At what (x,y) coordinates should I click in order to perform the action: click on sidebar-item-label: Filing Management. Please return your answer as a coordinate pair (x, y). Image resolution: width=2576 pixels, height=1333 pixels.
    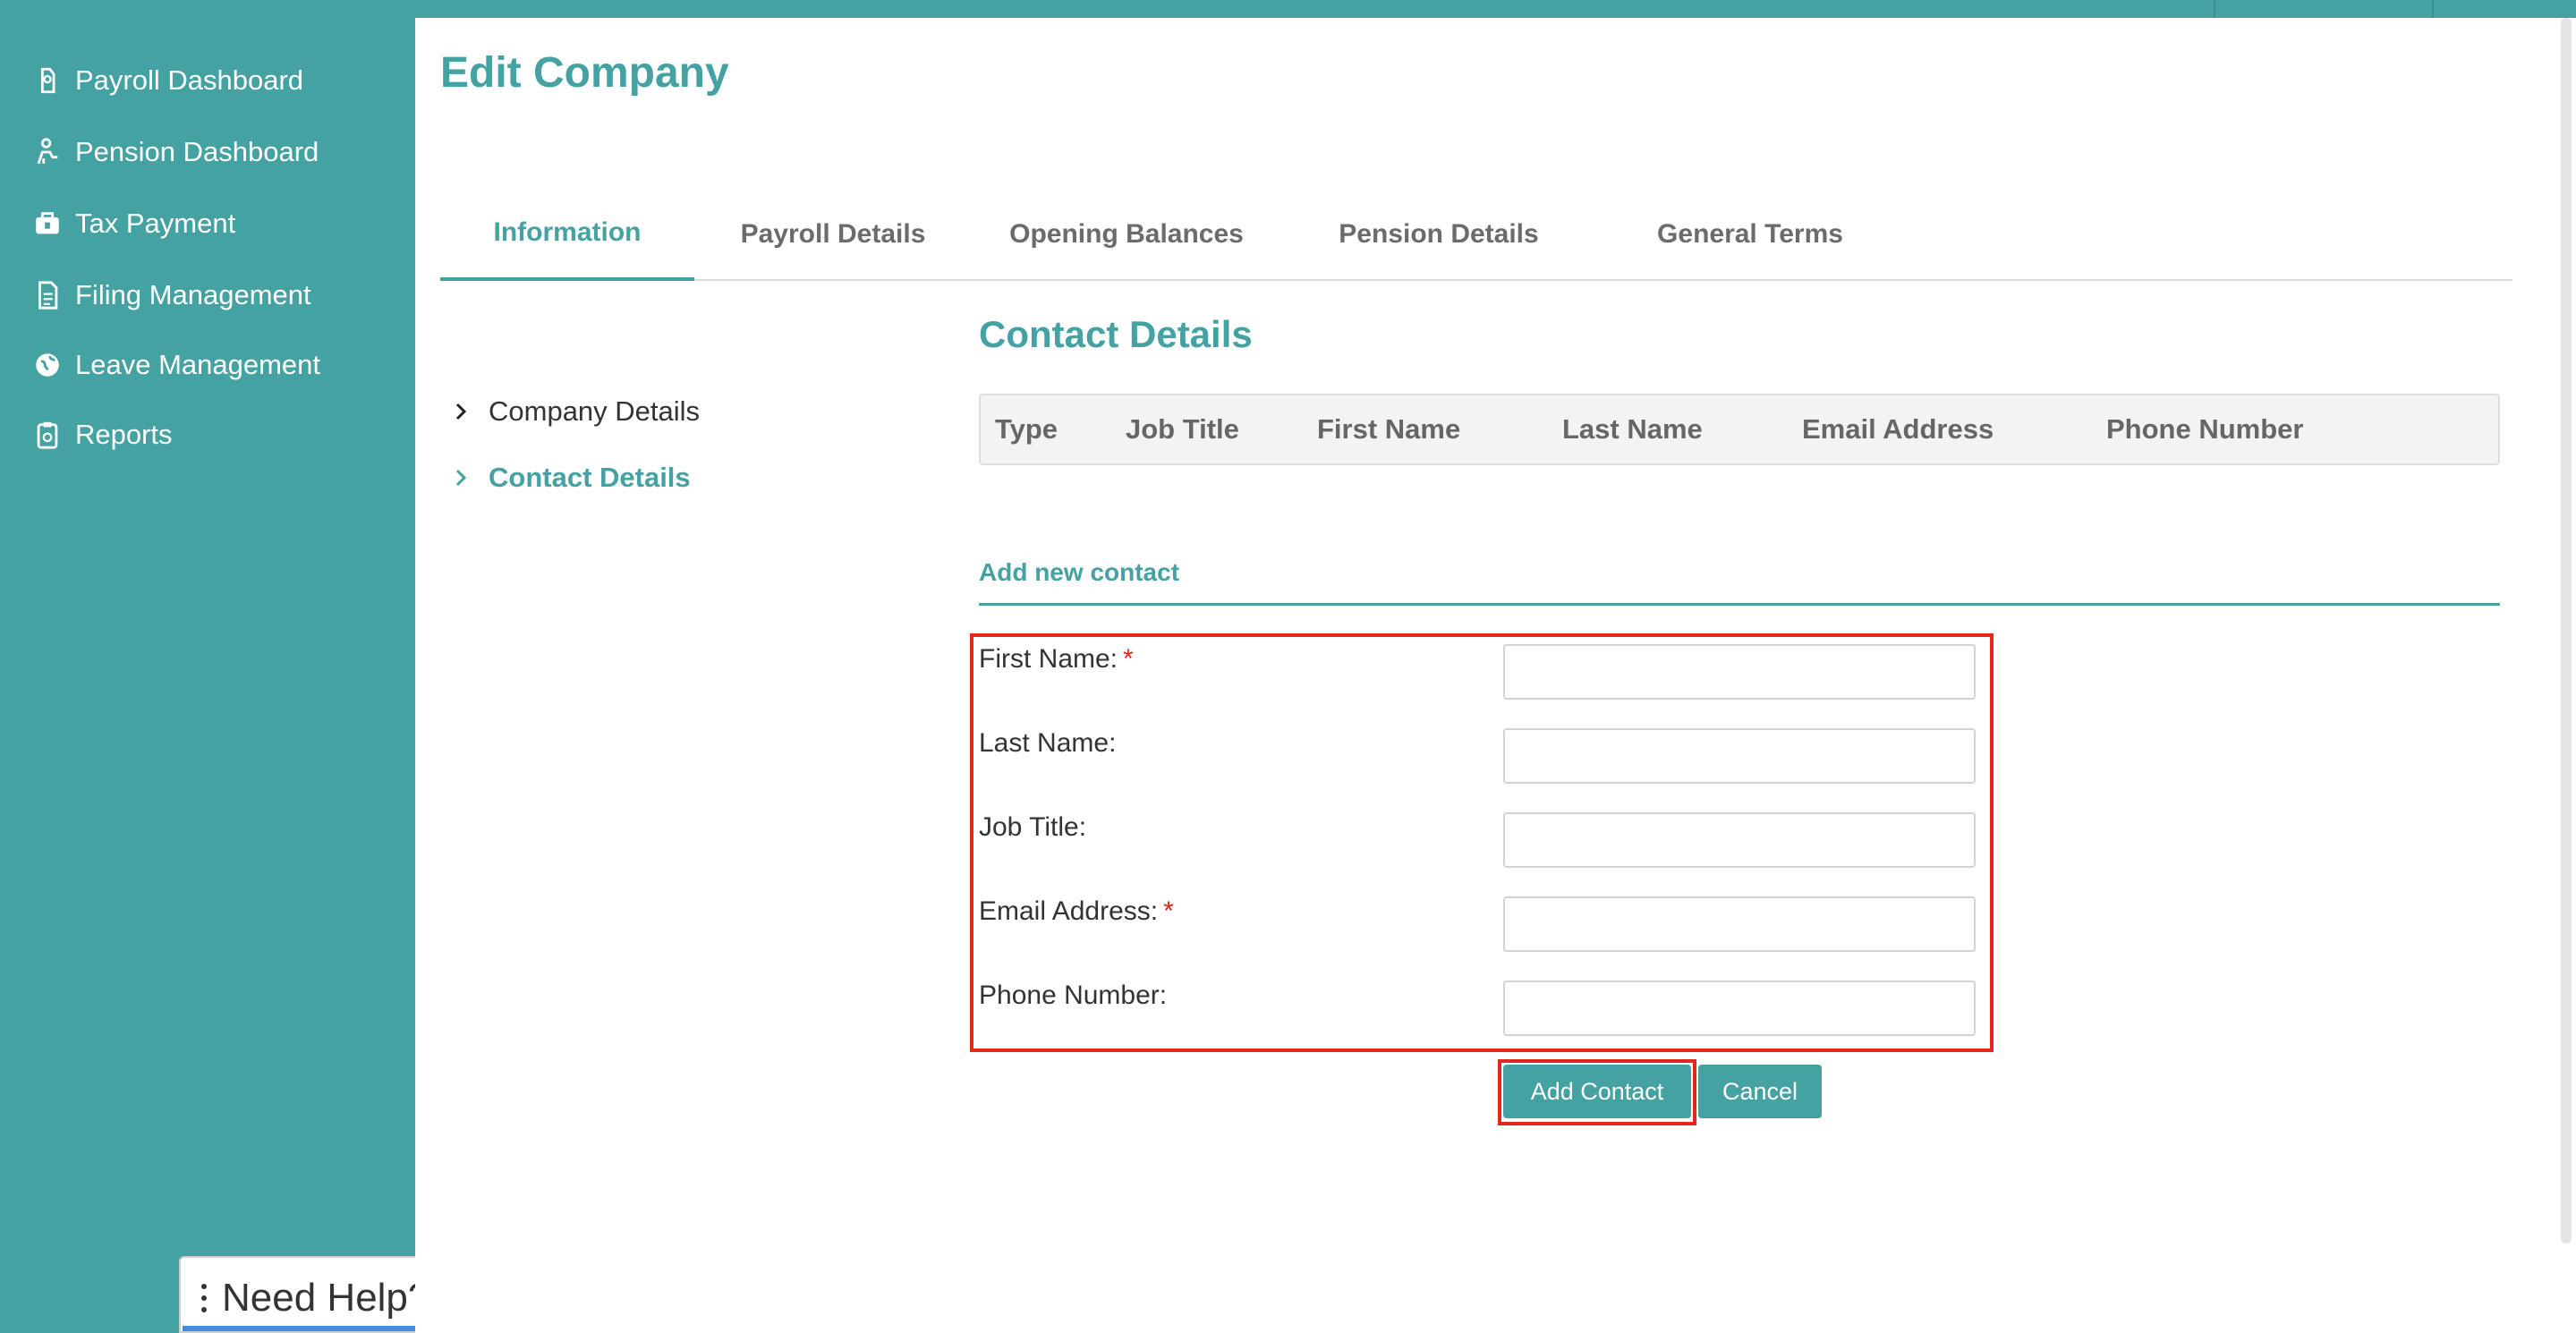
    Looking at the image, I should click on (193, 294).